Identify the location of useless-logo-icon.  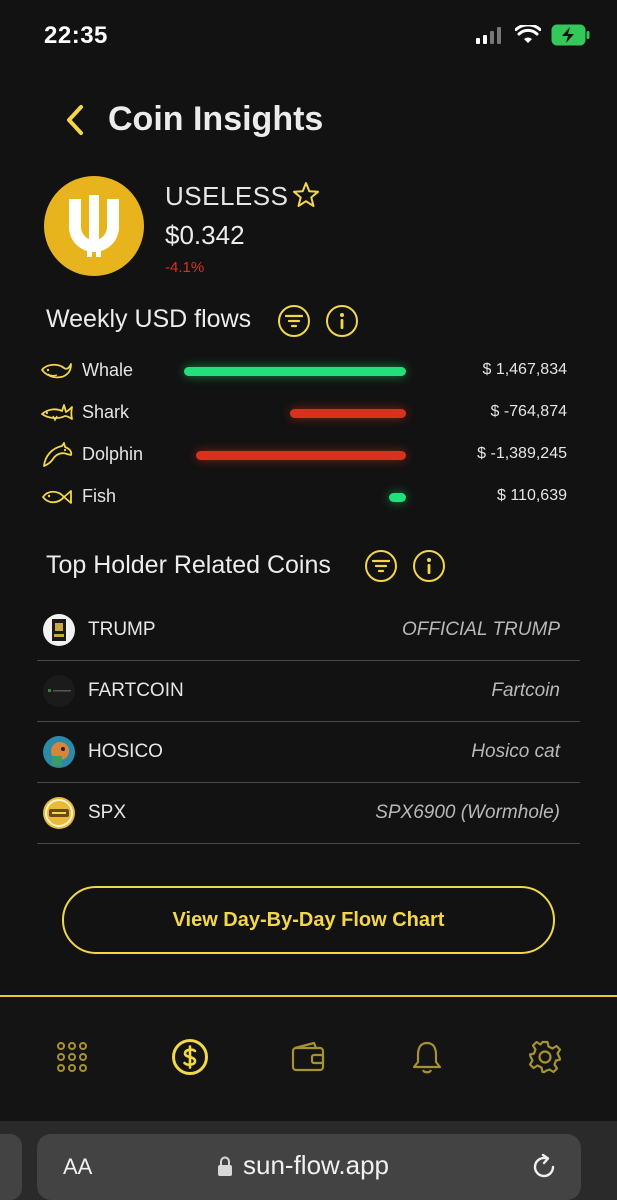
(94, 226).